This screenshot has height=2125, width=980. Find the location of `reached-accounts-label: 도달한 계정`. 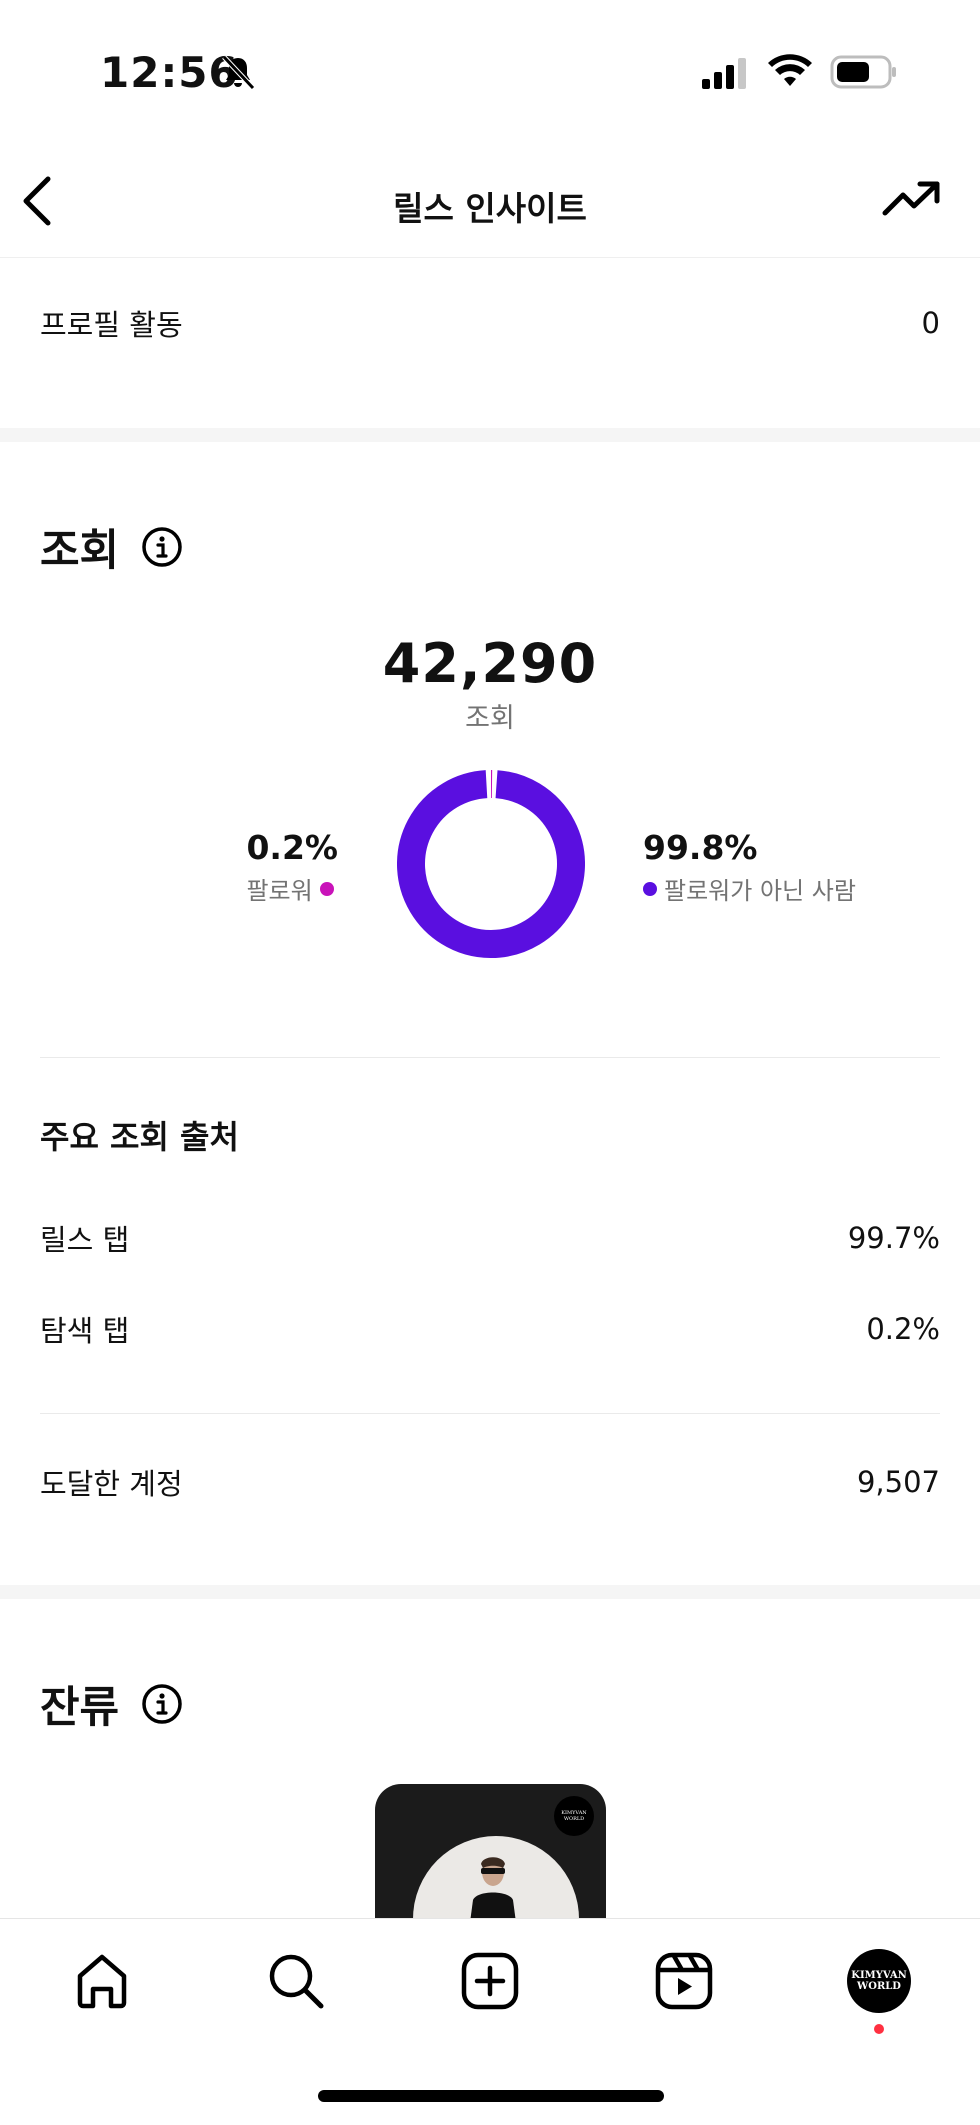

reached-accounts-label: 도달한 계정 is located at coordinates (111, 1484).